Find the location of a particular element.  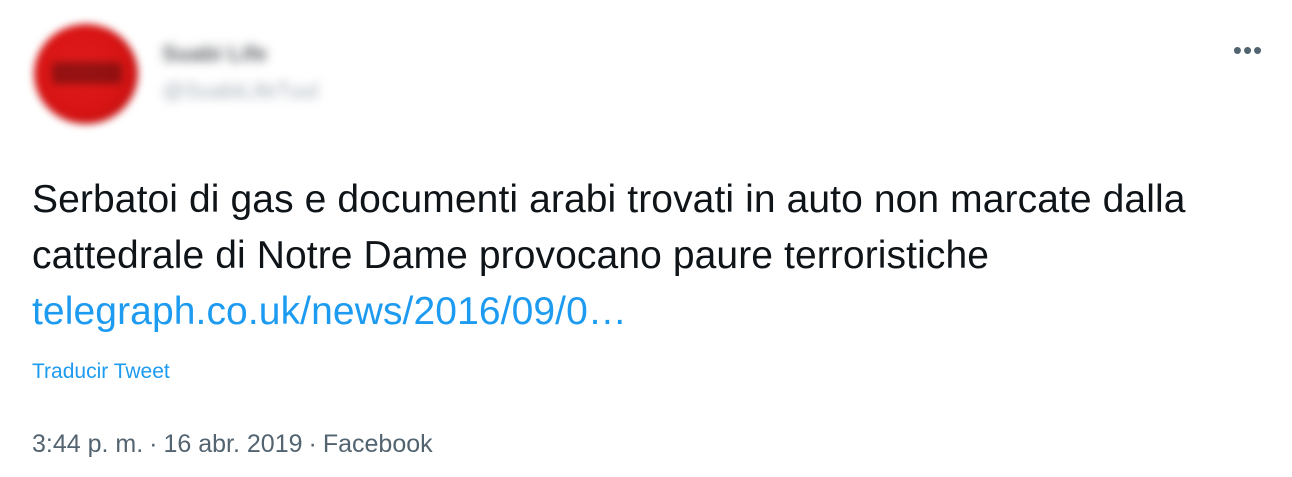

tweet-meta: 3:44 p. m. · 16 abr. 2019 · Facebook is located at coordinates (232, 444).